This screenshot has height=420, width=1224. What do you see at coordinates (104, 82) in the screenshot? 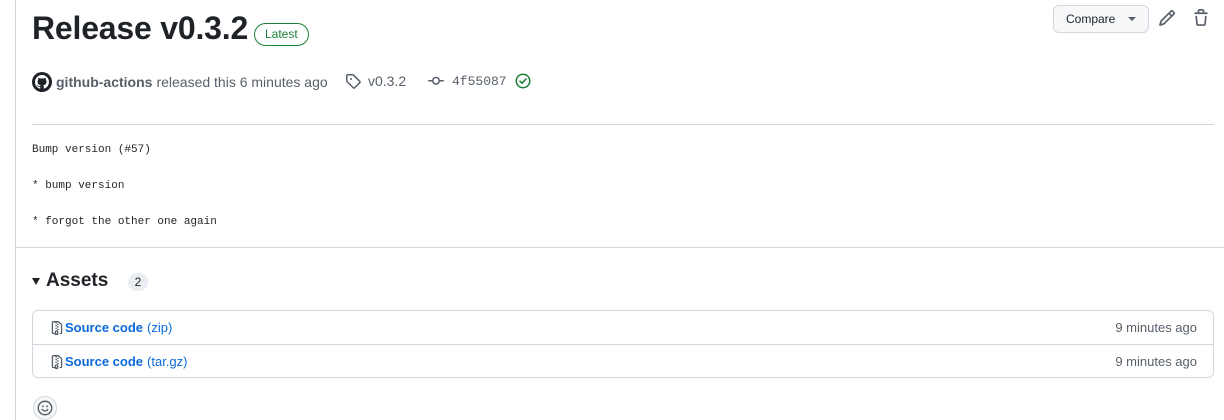
I see `author-link: github-actions` at bounding box center [104, 82].